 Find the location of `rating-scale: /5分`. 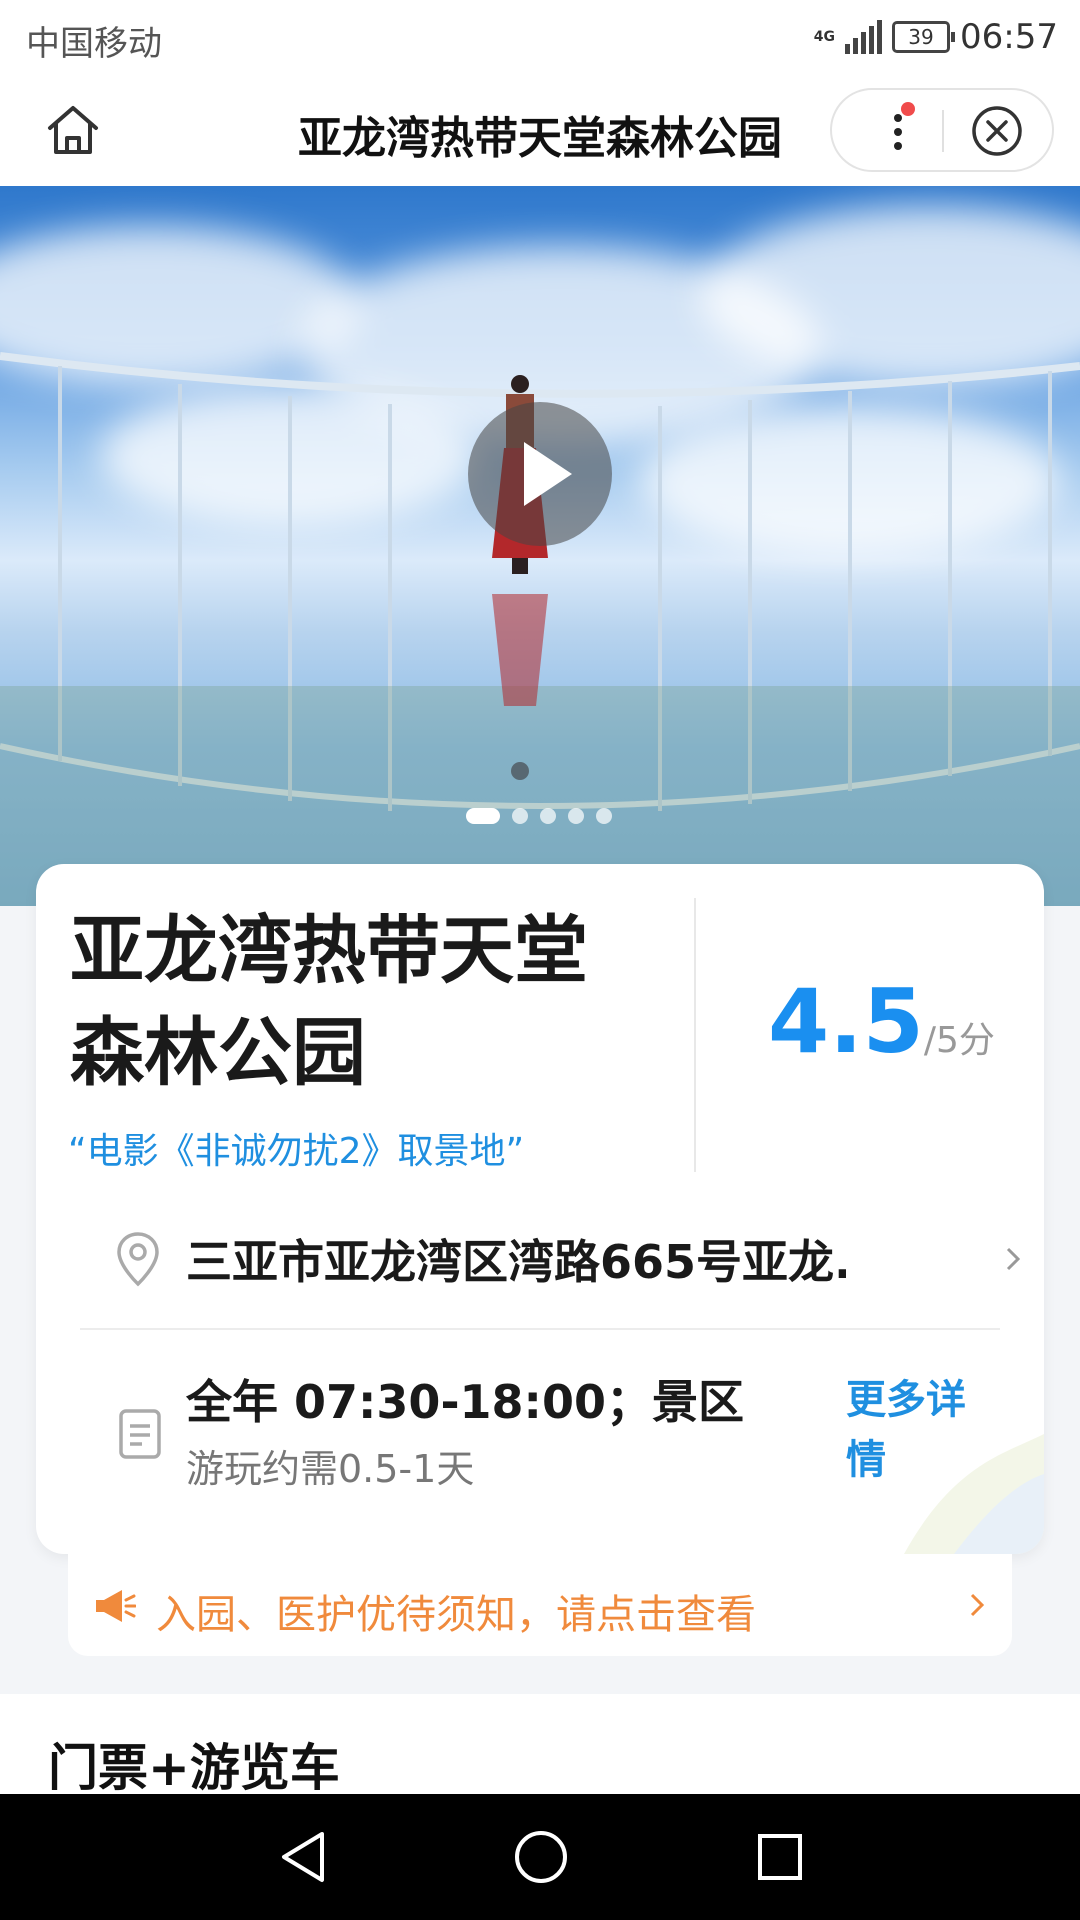

rating-scale: /5分 is located at coordinates (959, 1040).